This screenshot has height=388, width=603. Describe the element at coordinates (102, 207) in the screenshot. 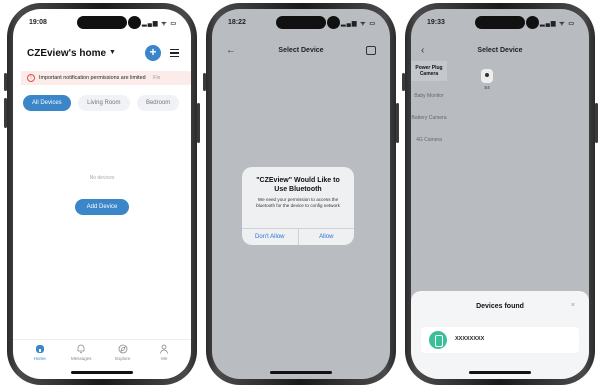

I see `add-device-button: Add Device` at that location.